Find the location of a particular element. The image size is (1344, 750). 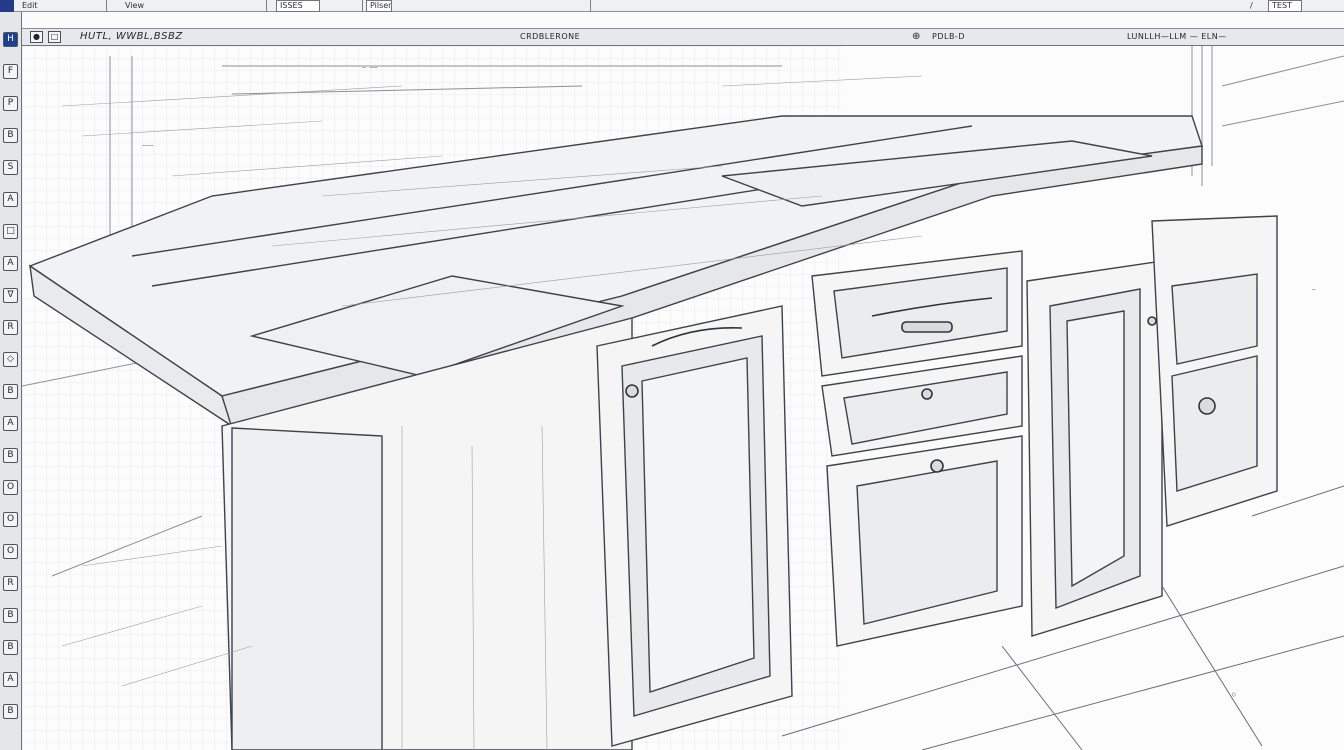

document-name-label: CRDBLERONE is located at coordinates (550, 36).